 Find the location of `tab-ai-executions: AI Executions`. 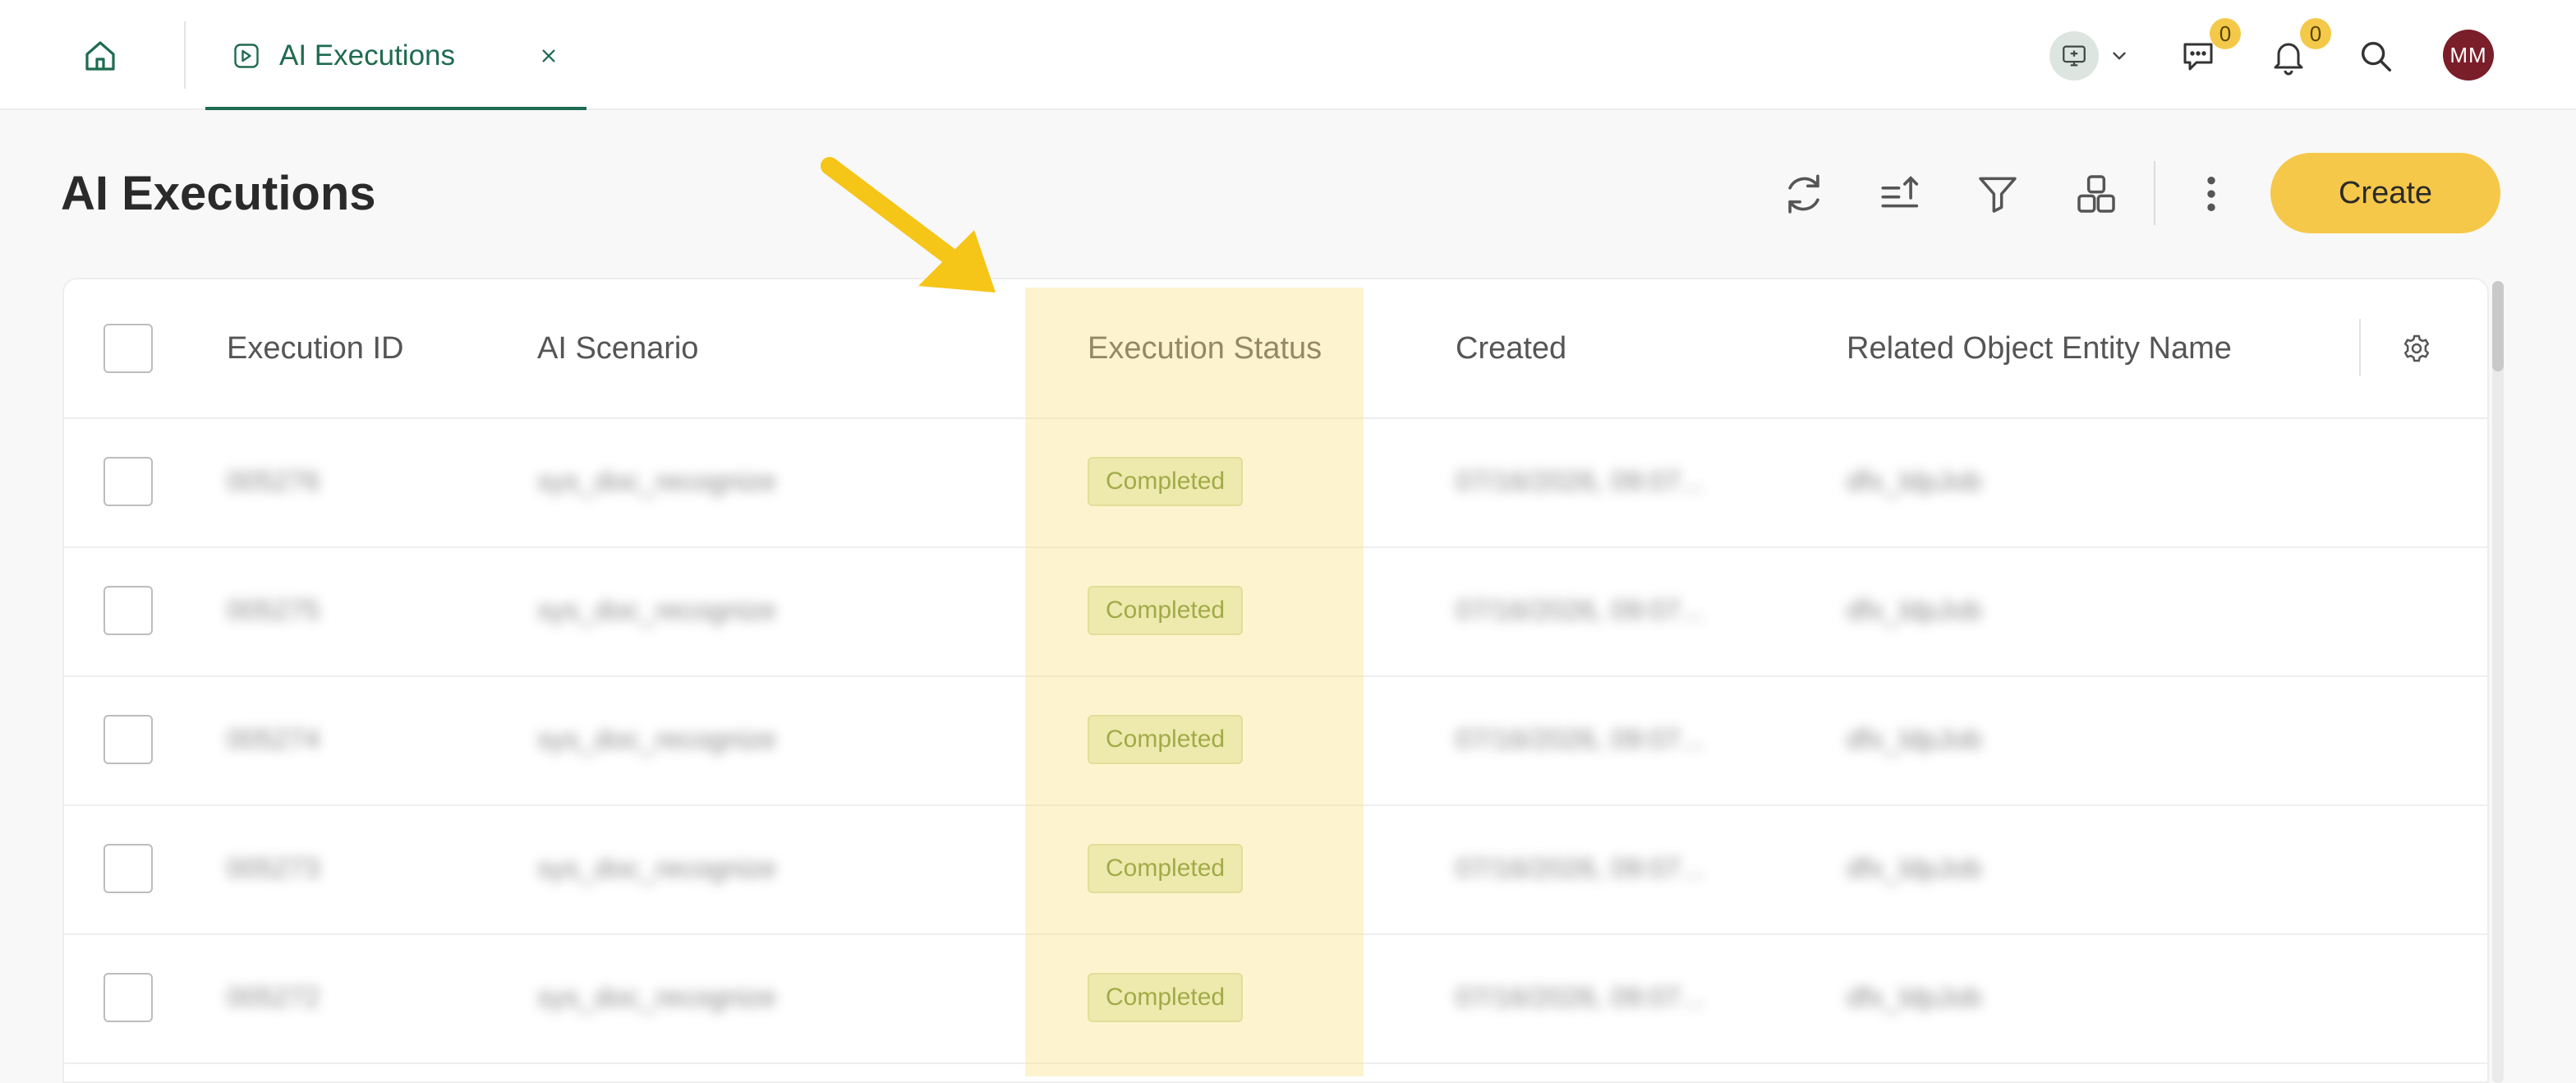

tab-ai-executions: AI Executions is located at coordinates (395, 55).